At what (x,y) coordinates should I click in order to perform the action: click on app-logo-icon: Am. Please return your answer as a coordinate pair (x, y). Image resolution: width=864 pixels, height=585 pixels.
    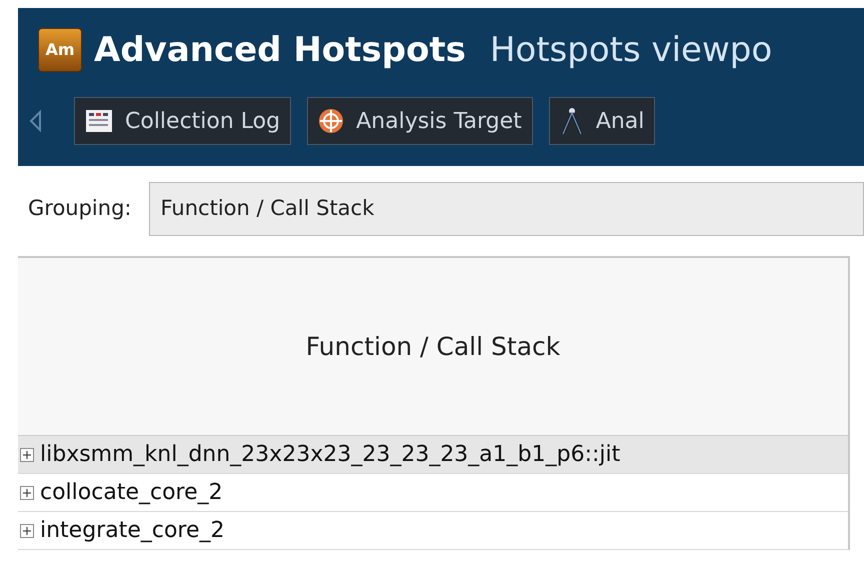
    Looking at the image, I should click on (60, 50).